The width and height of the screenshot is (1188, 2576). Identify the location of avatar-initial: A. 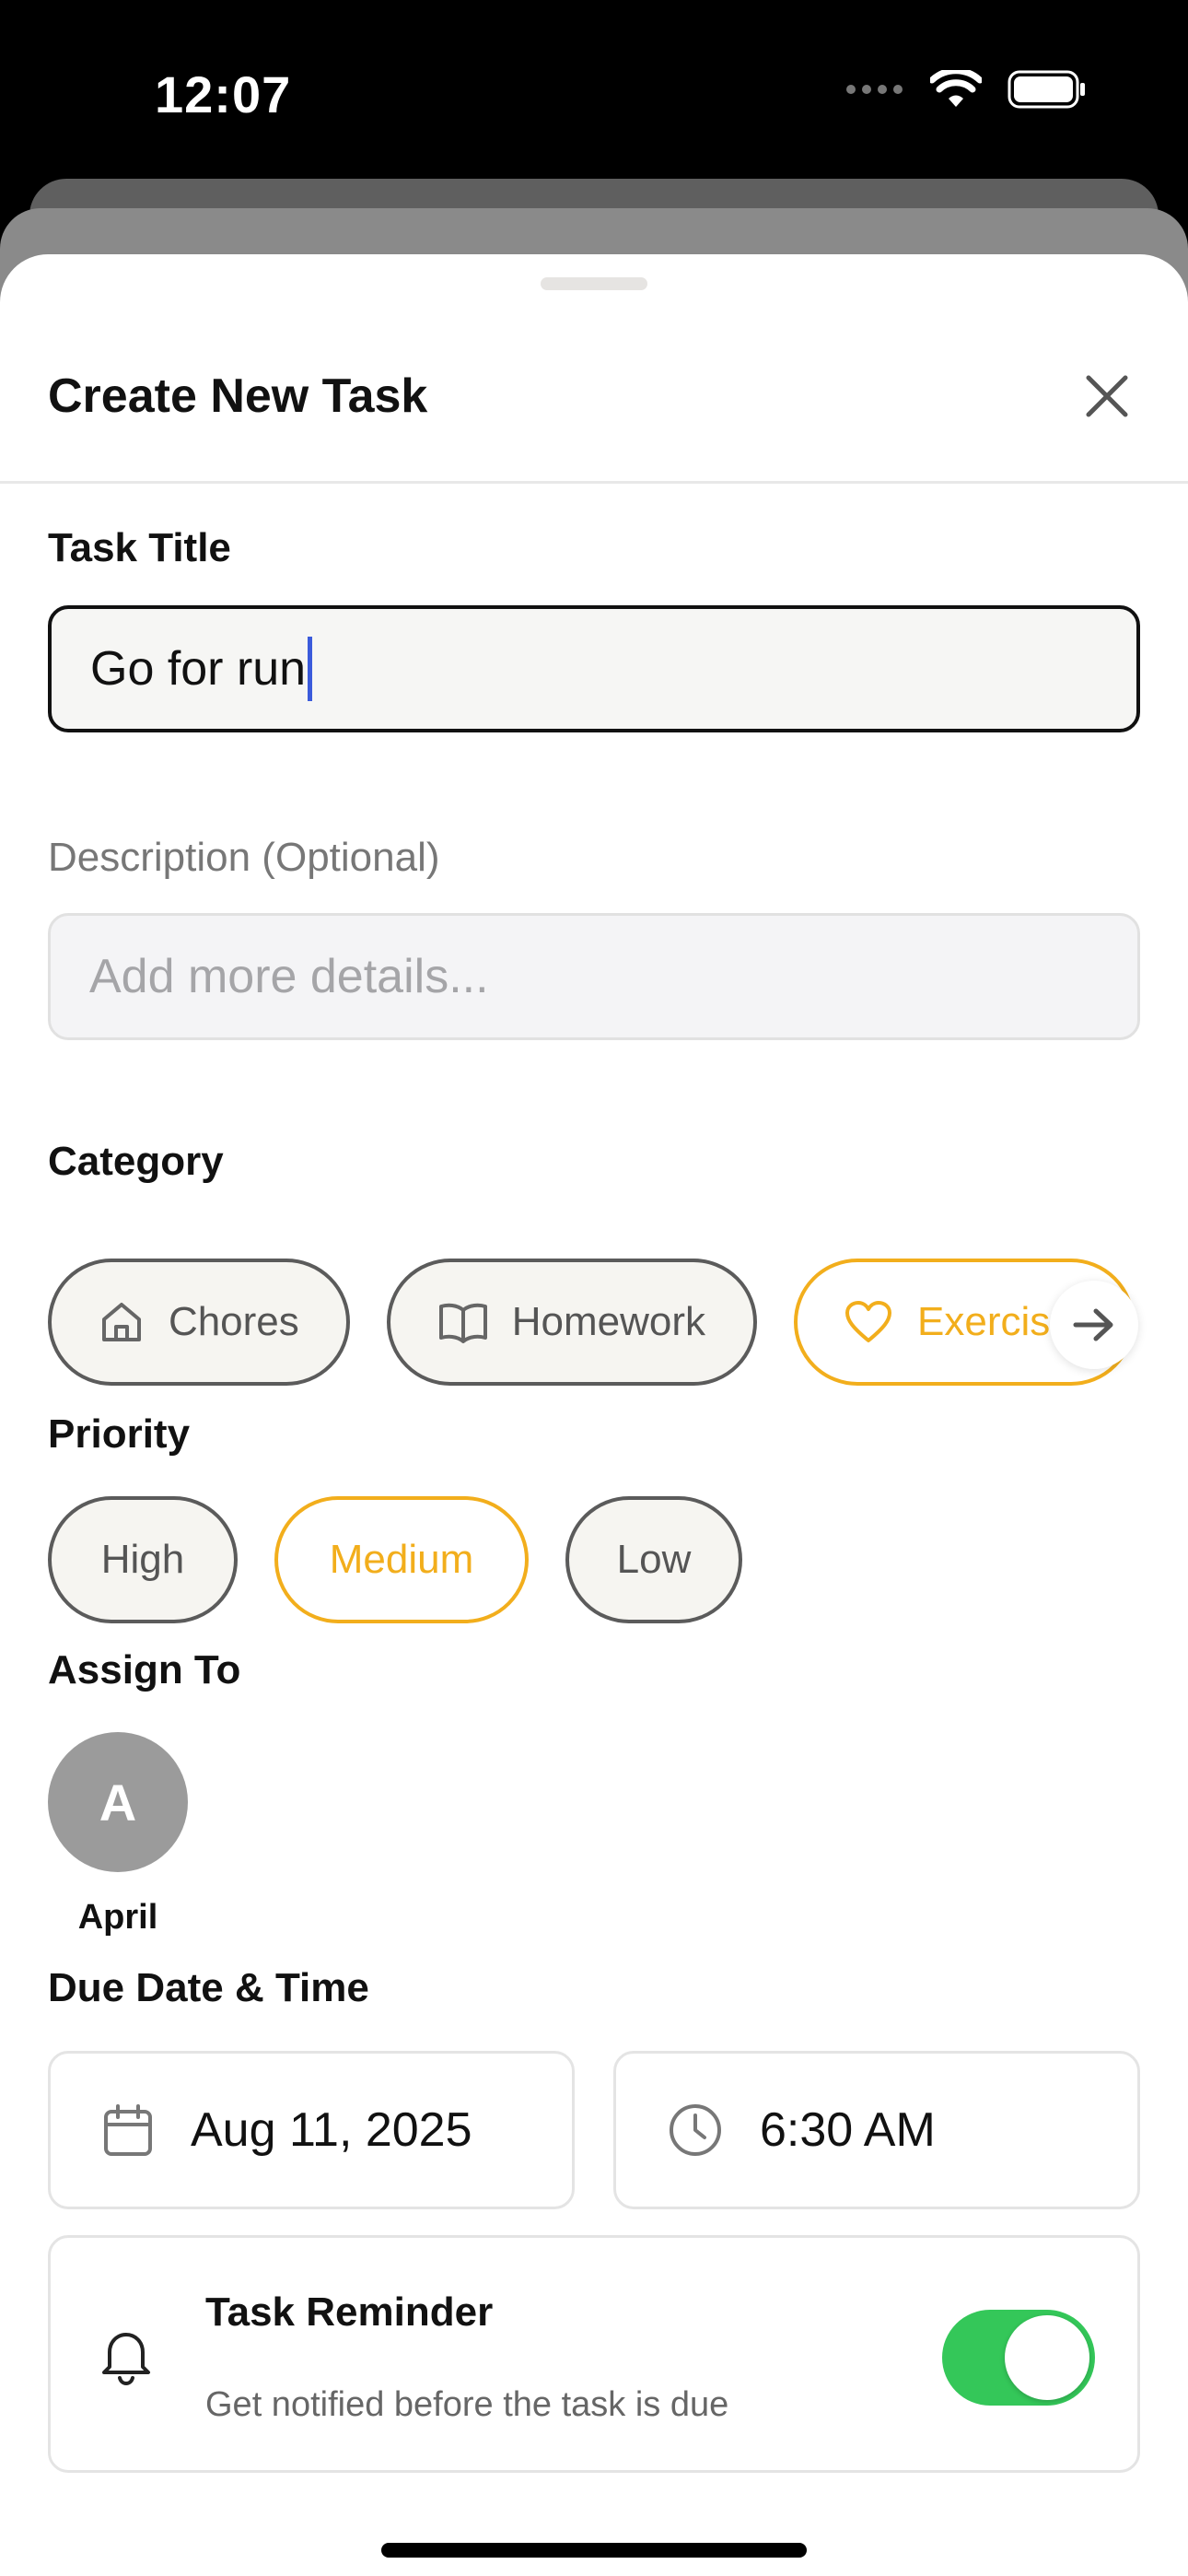
(118, 1802).